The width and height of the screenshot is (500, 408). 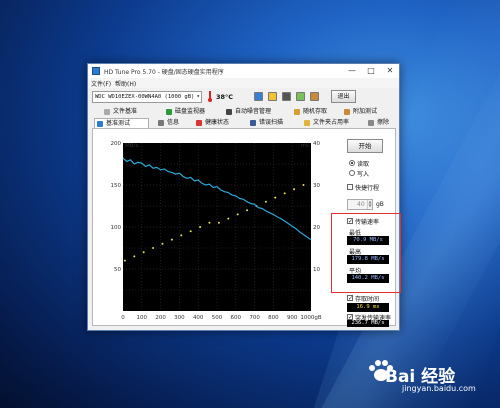 I want to click on search-icon, so click(x=253, y=123).